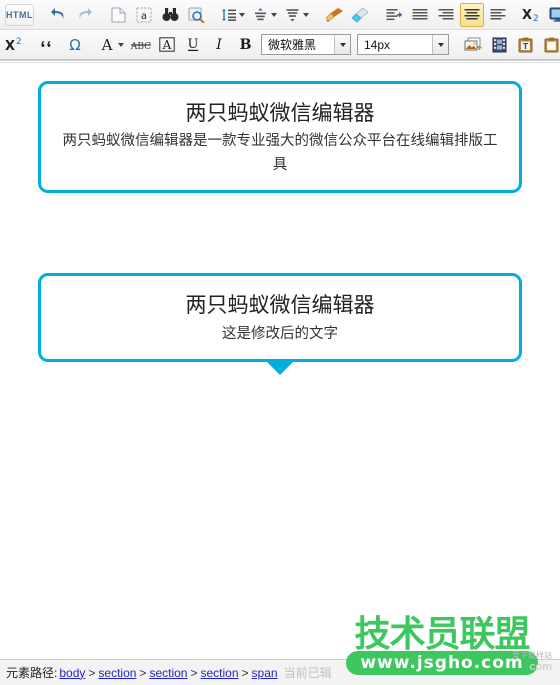 This screenshot has height=685, width=560. Describe the element at coordinates (307, 673) in the screenshot. I see `status-trailing-text: 当前已辑` at that location.